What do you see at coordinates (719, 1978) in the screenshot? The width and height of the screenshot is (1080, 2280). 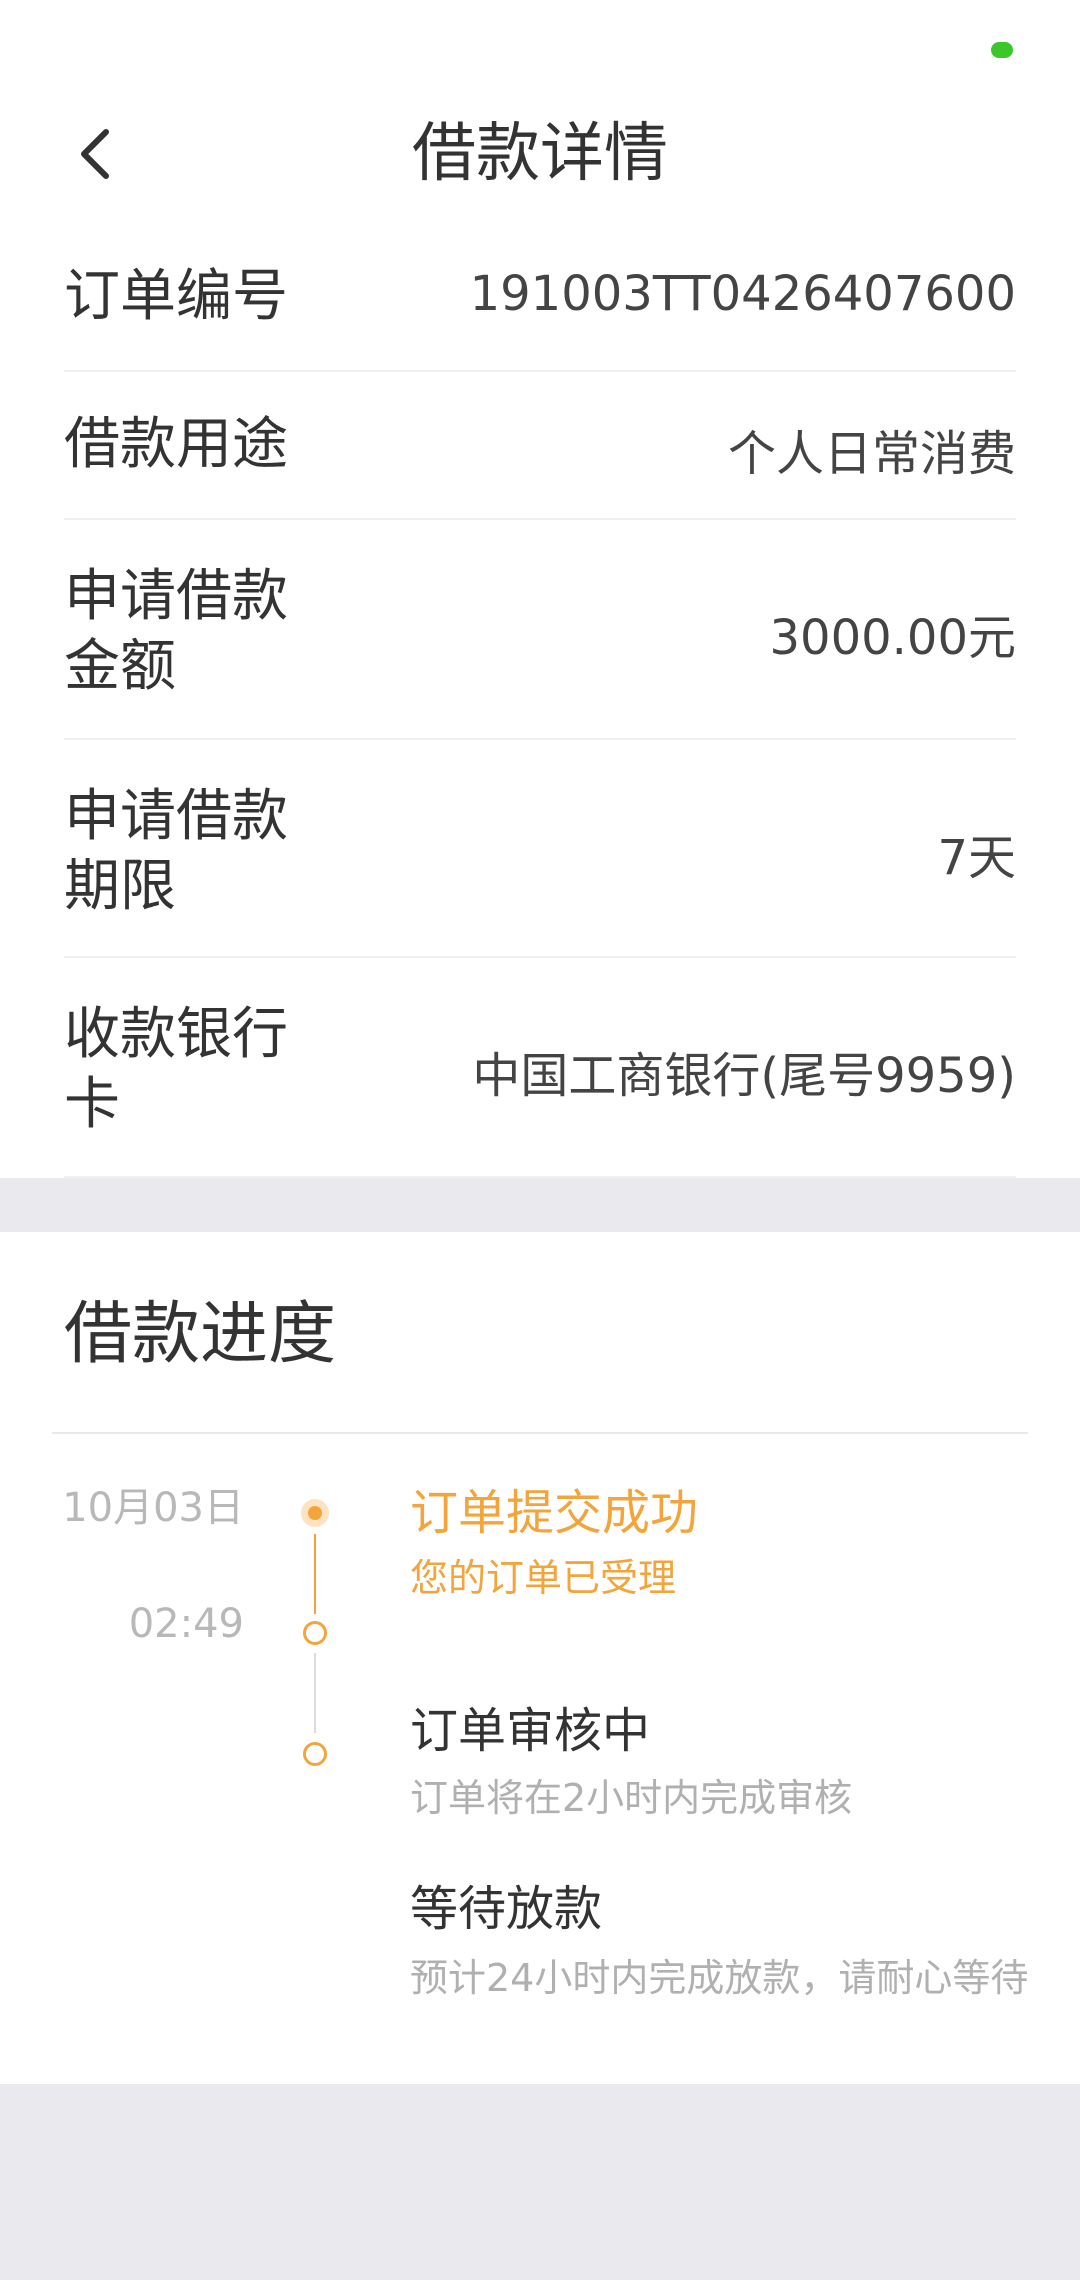 I see `step-3-desc: 预计24小时内完成放款，请耐心等待` at bounding box center [719, 1978].